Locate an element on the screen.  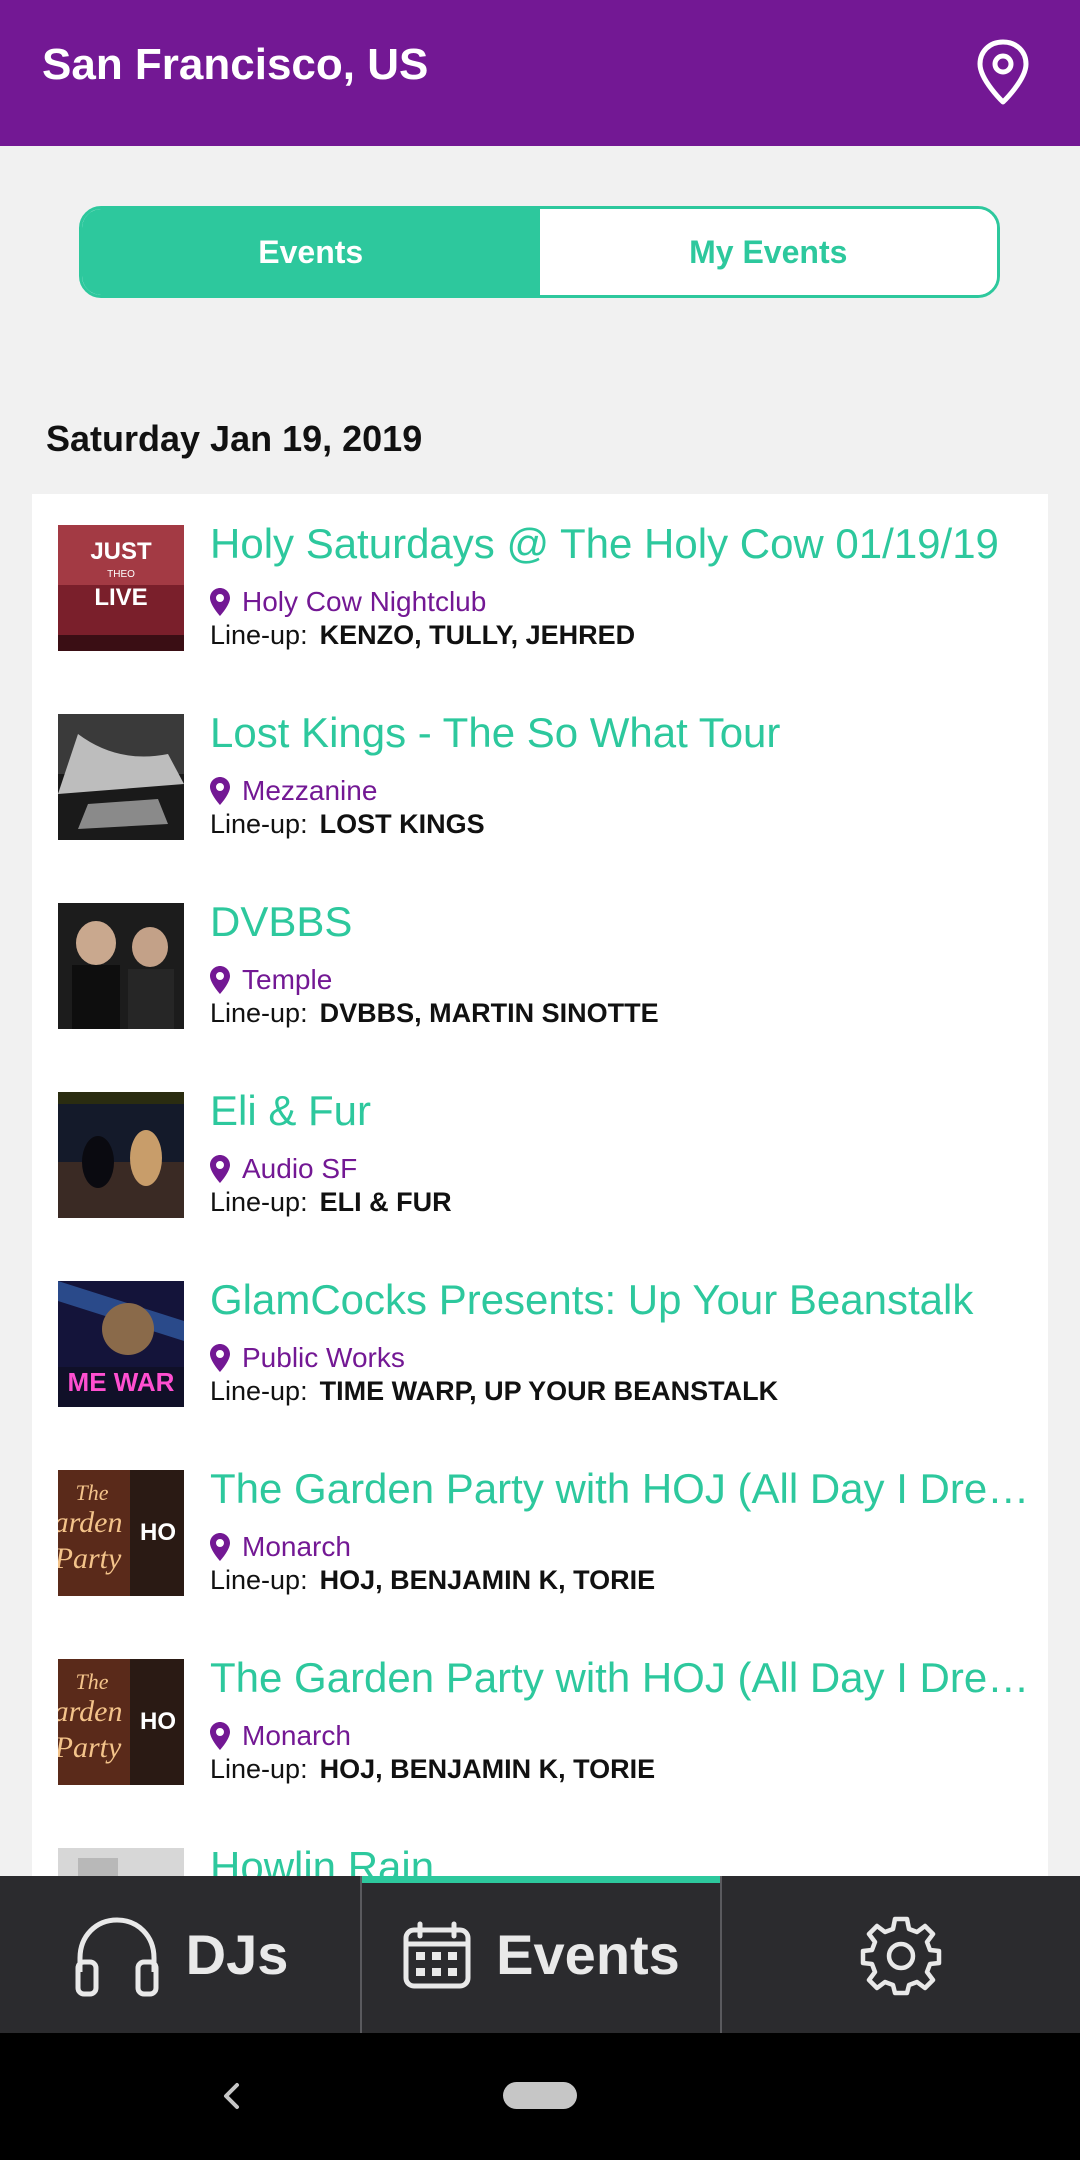
thumb-text: LIVE is located at coordinates (120, 597).